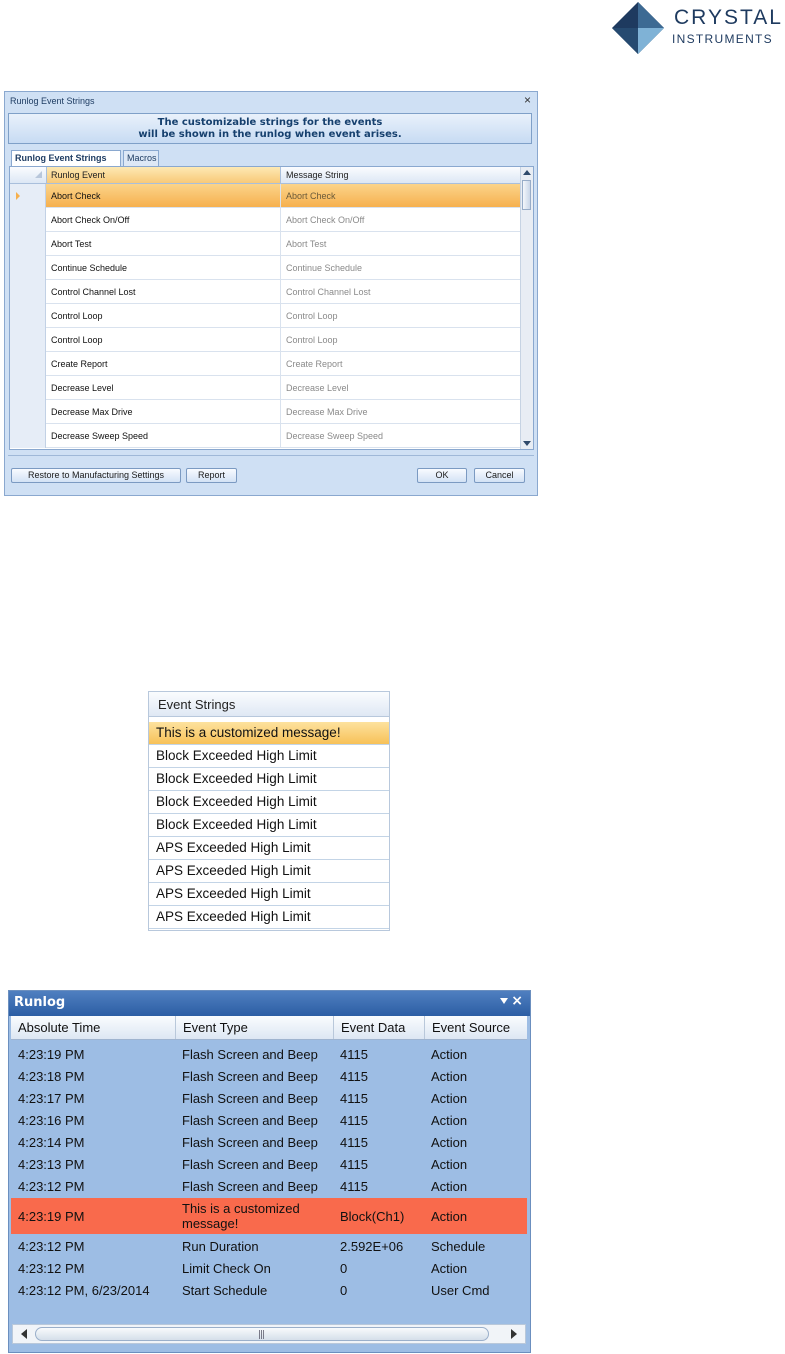 This screenshot has height=1354, width=785. I want to click on message-string-cell: Decrease Level, so click(401, 387).